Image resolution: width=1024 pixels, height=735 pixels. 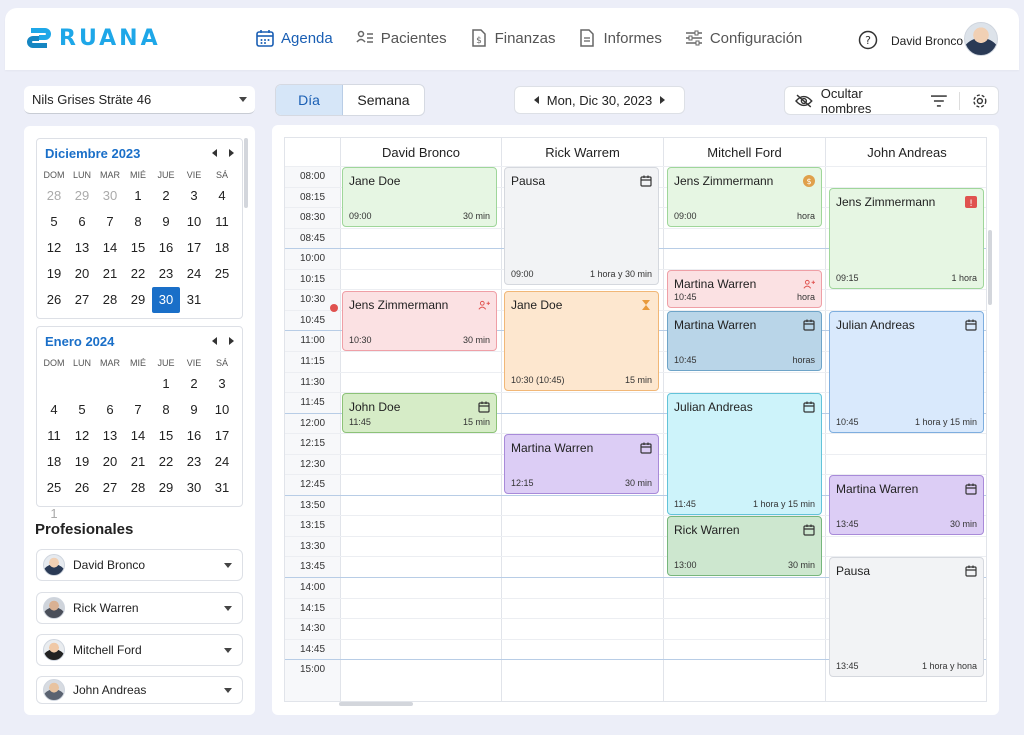 I want to click on appointment-card: Martina Warren 10:45 horas, so click(x=744, y=341).